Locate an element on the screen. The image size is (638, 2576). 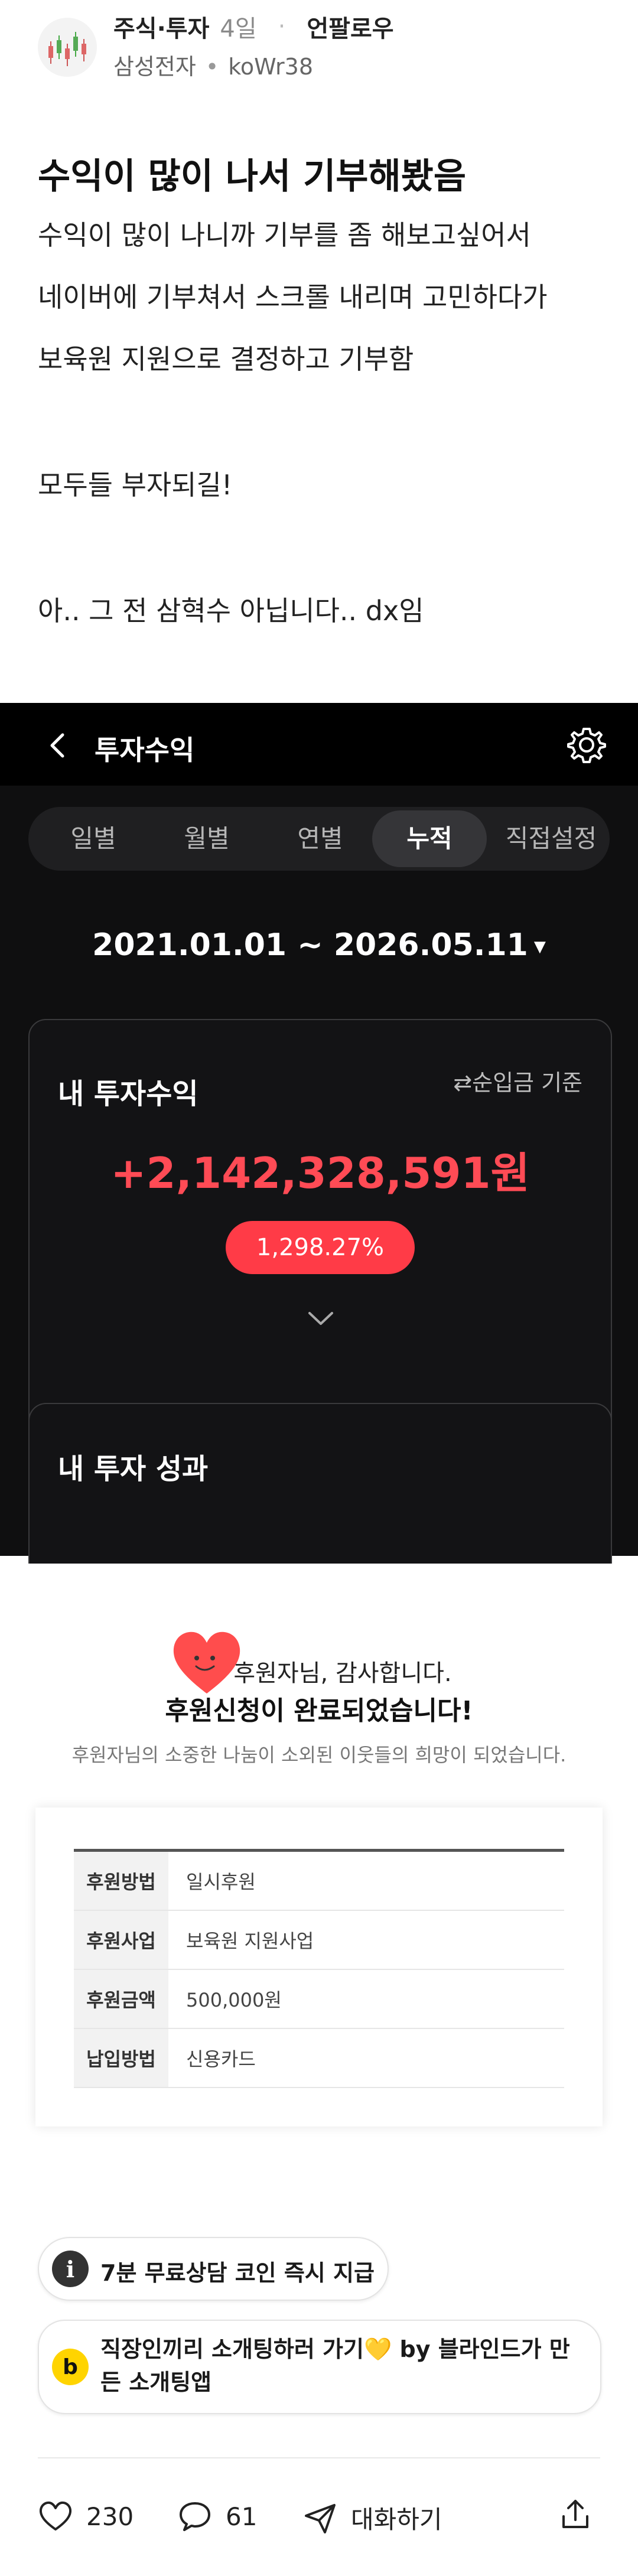
thanks-text-label: 후원자님, 감사합니다. is located at coordinates (342, 1673).